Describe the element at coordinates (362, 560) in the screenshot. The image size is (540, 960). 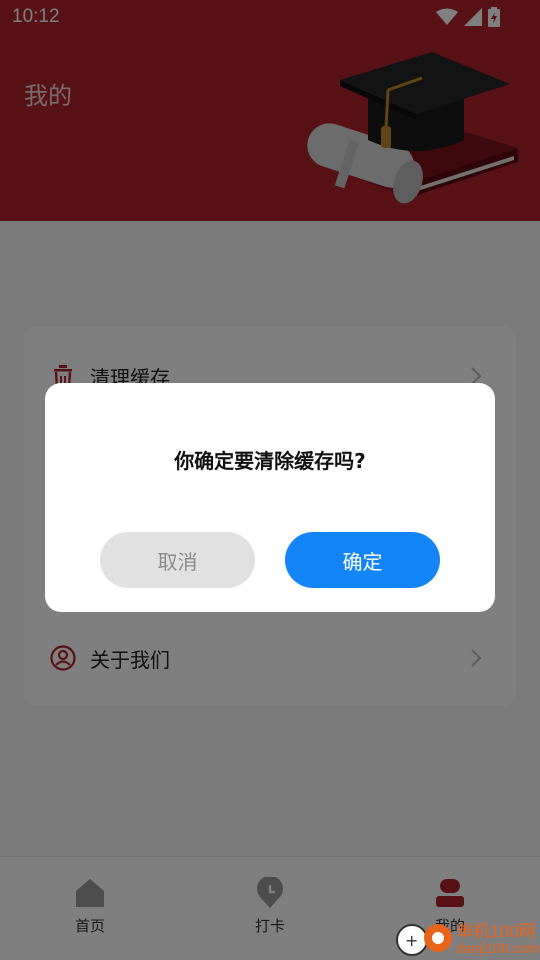
I see `confirm-button: 确定` at that location.